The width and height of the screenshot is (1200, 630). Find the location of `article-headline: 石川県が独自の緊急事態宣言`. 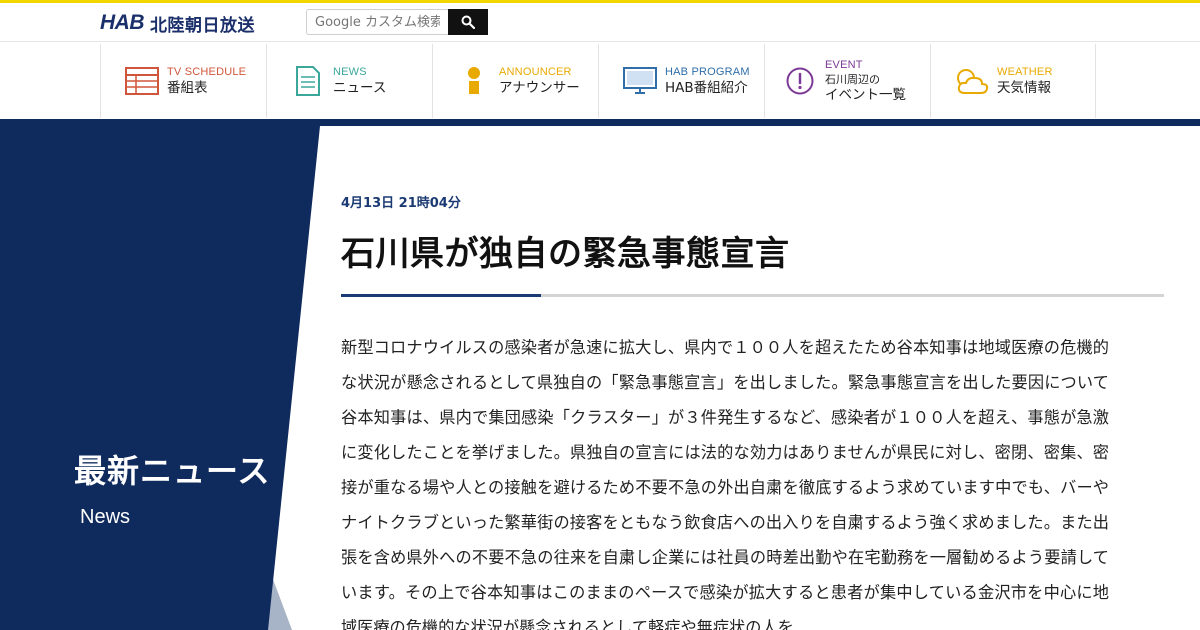

article-headline: 石川県が独自の緊急事態宣言 is located at coordinates (565, 254).